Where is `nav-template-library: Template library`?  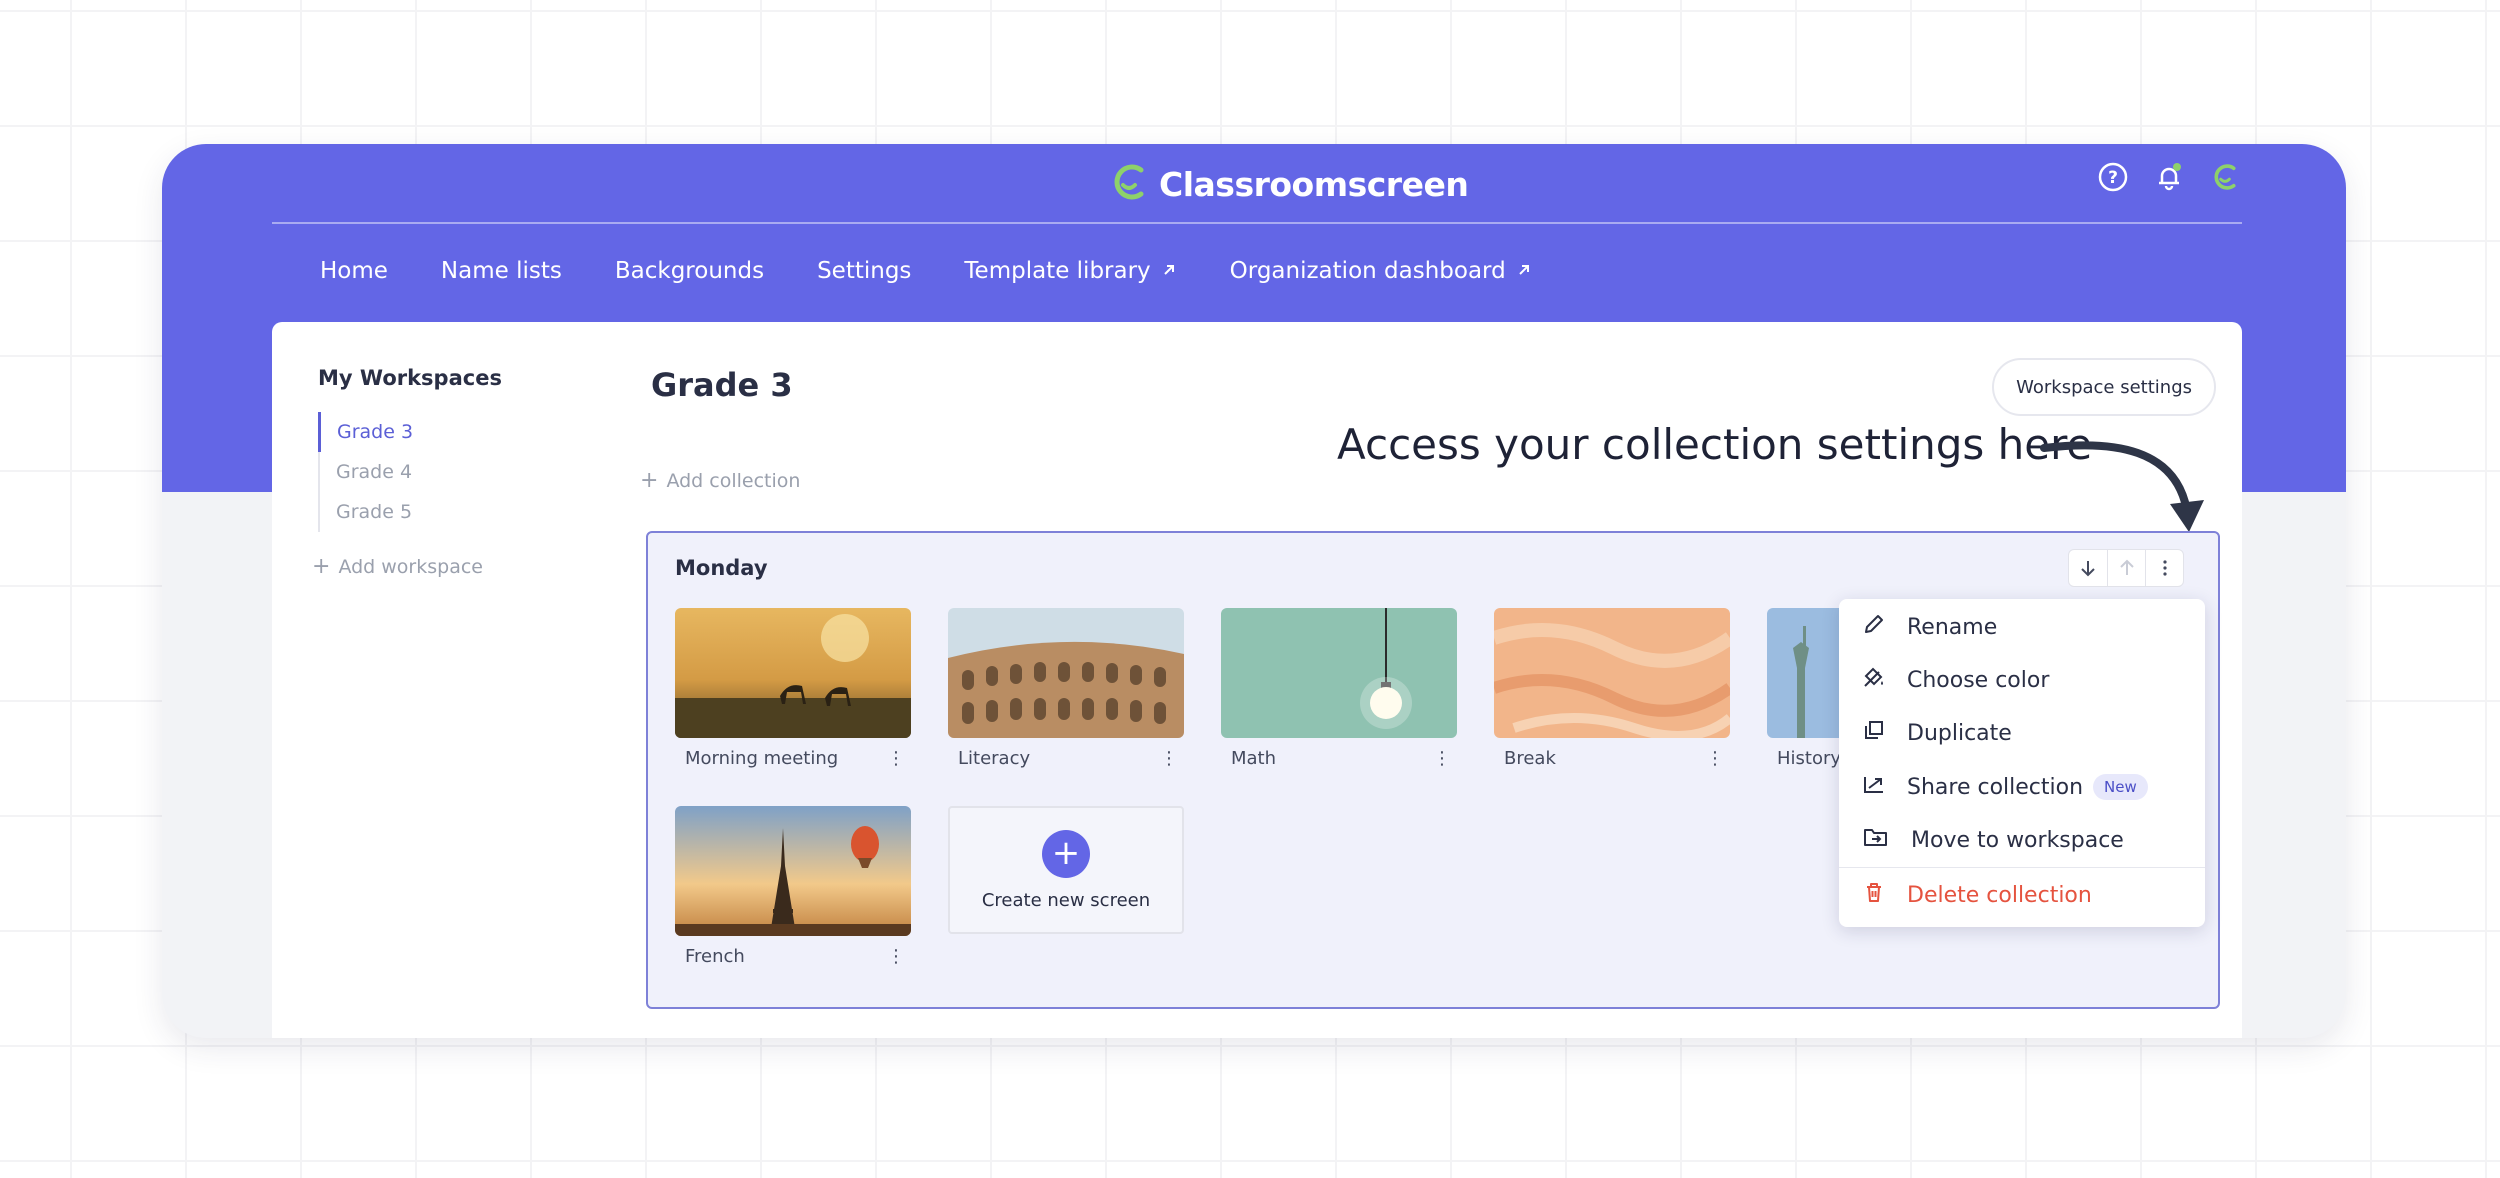
nav-template-library: Template library is located at coordinates (1070, 271).